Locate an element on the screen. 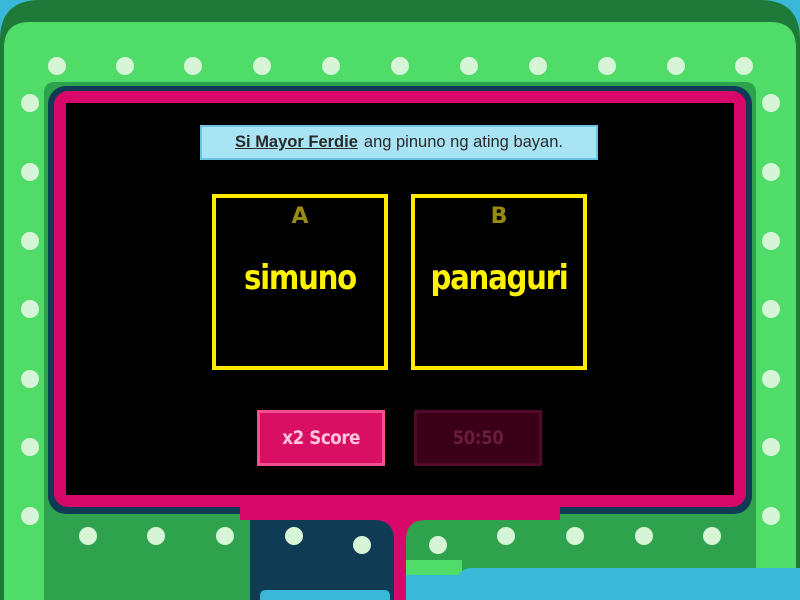  answer-option-a: A simuno is located at coordinates (300, 282).